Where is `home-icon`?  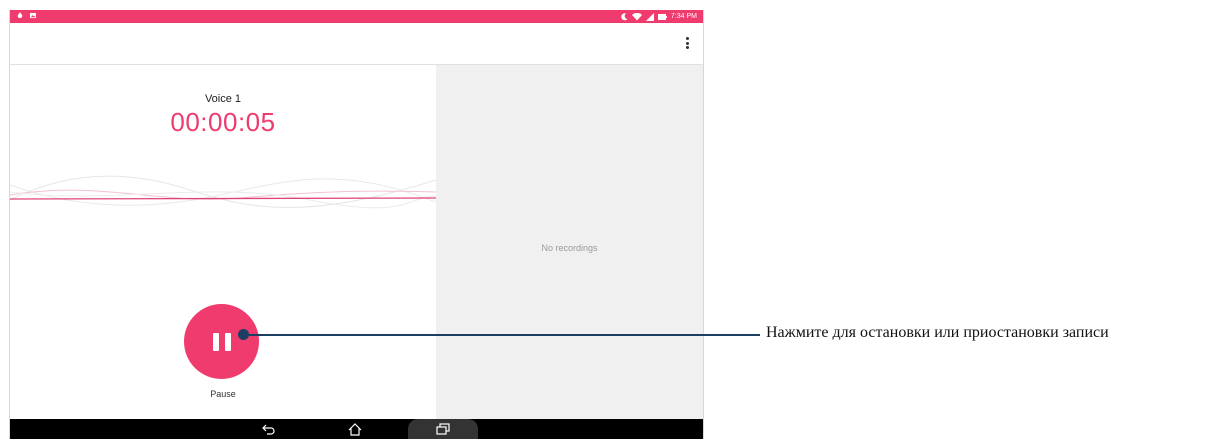
home-icon is located at coordinates (355, 429).